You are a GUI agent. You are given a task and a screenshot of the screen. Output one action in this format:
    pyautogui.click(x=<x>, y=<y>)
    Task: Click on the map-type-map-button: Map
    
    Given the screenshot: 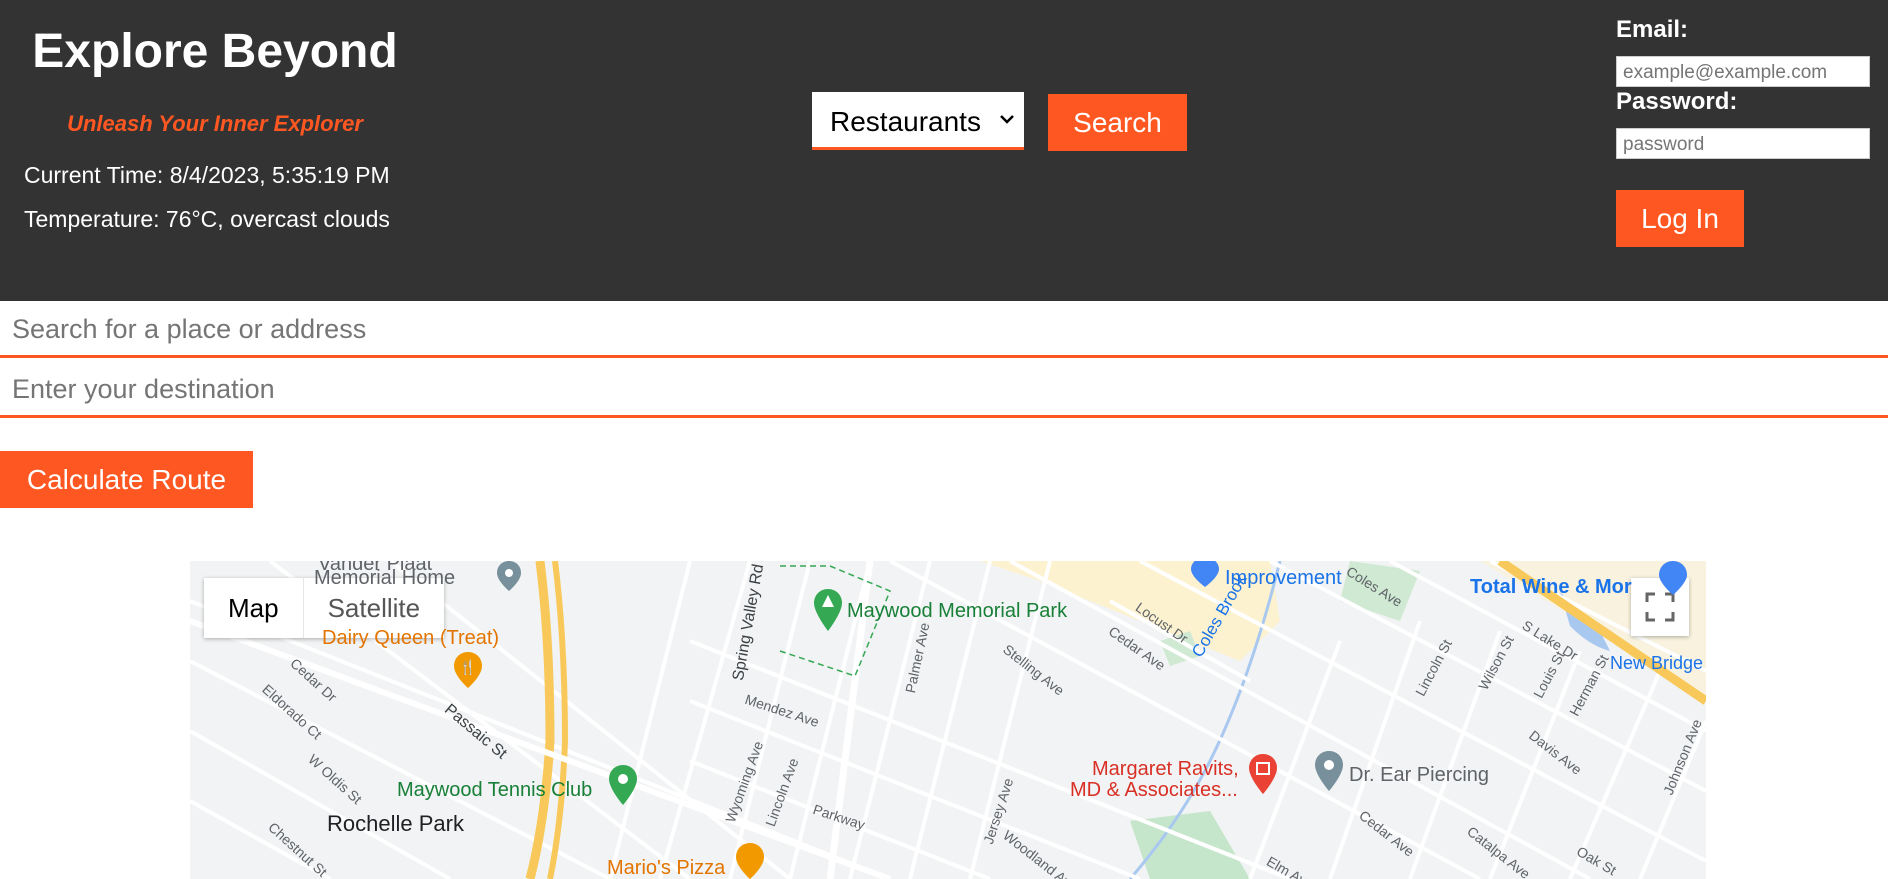 What is the action you would take?
    pyautogui.click(x=254, y=608)
    